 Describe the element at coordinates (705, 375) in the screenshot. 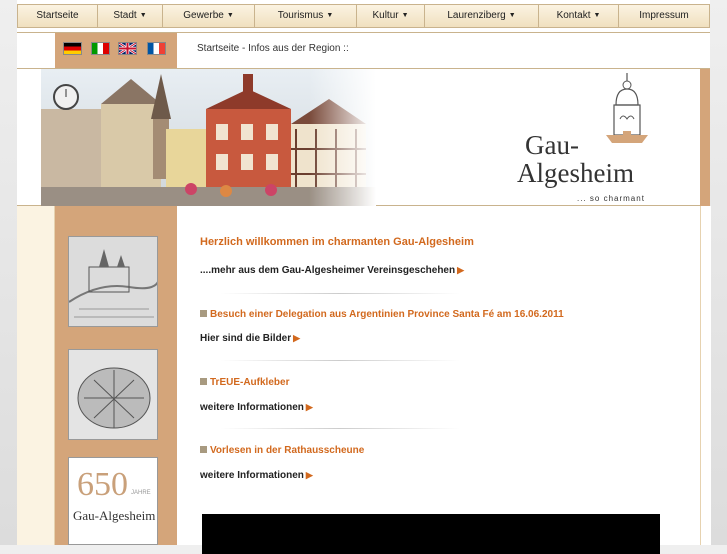

I see `right-stripe` at that location.